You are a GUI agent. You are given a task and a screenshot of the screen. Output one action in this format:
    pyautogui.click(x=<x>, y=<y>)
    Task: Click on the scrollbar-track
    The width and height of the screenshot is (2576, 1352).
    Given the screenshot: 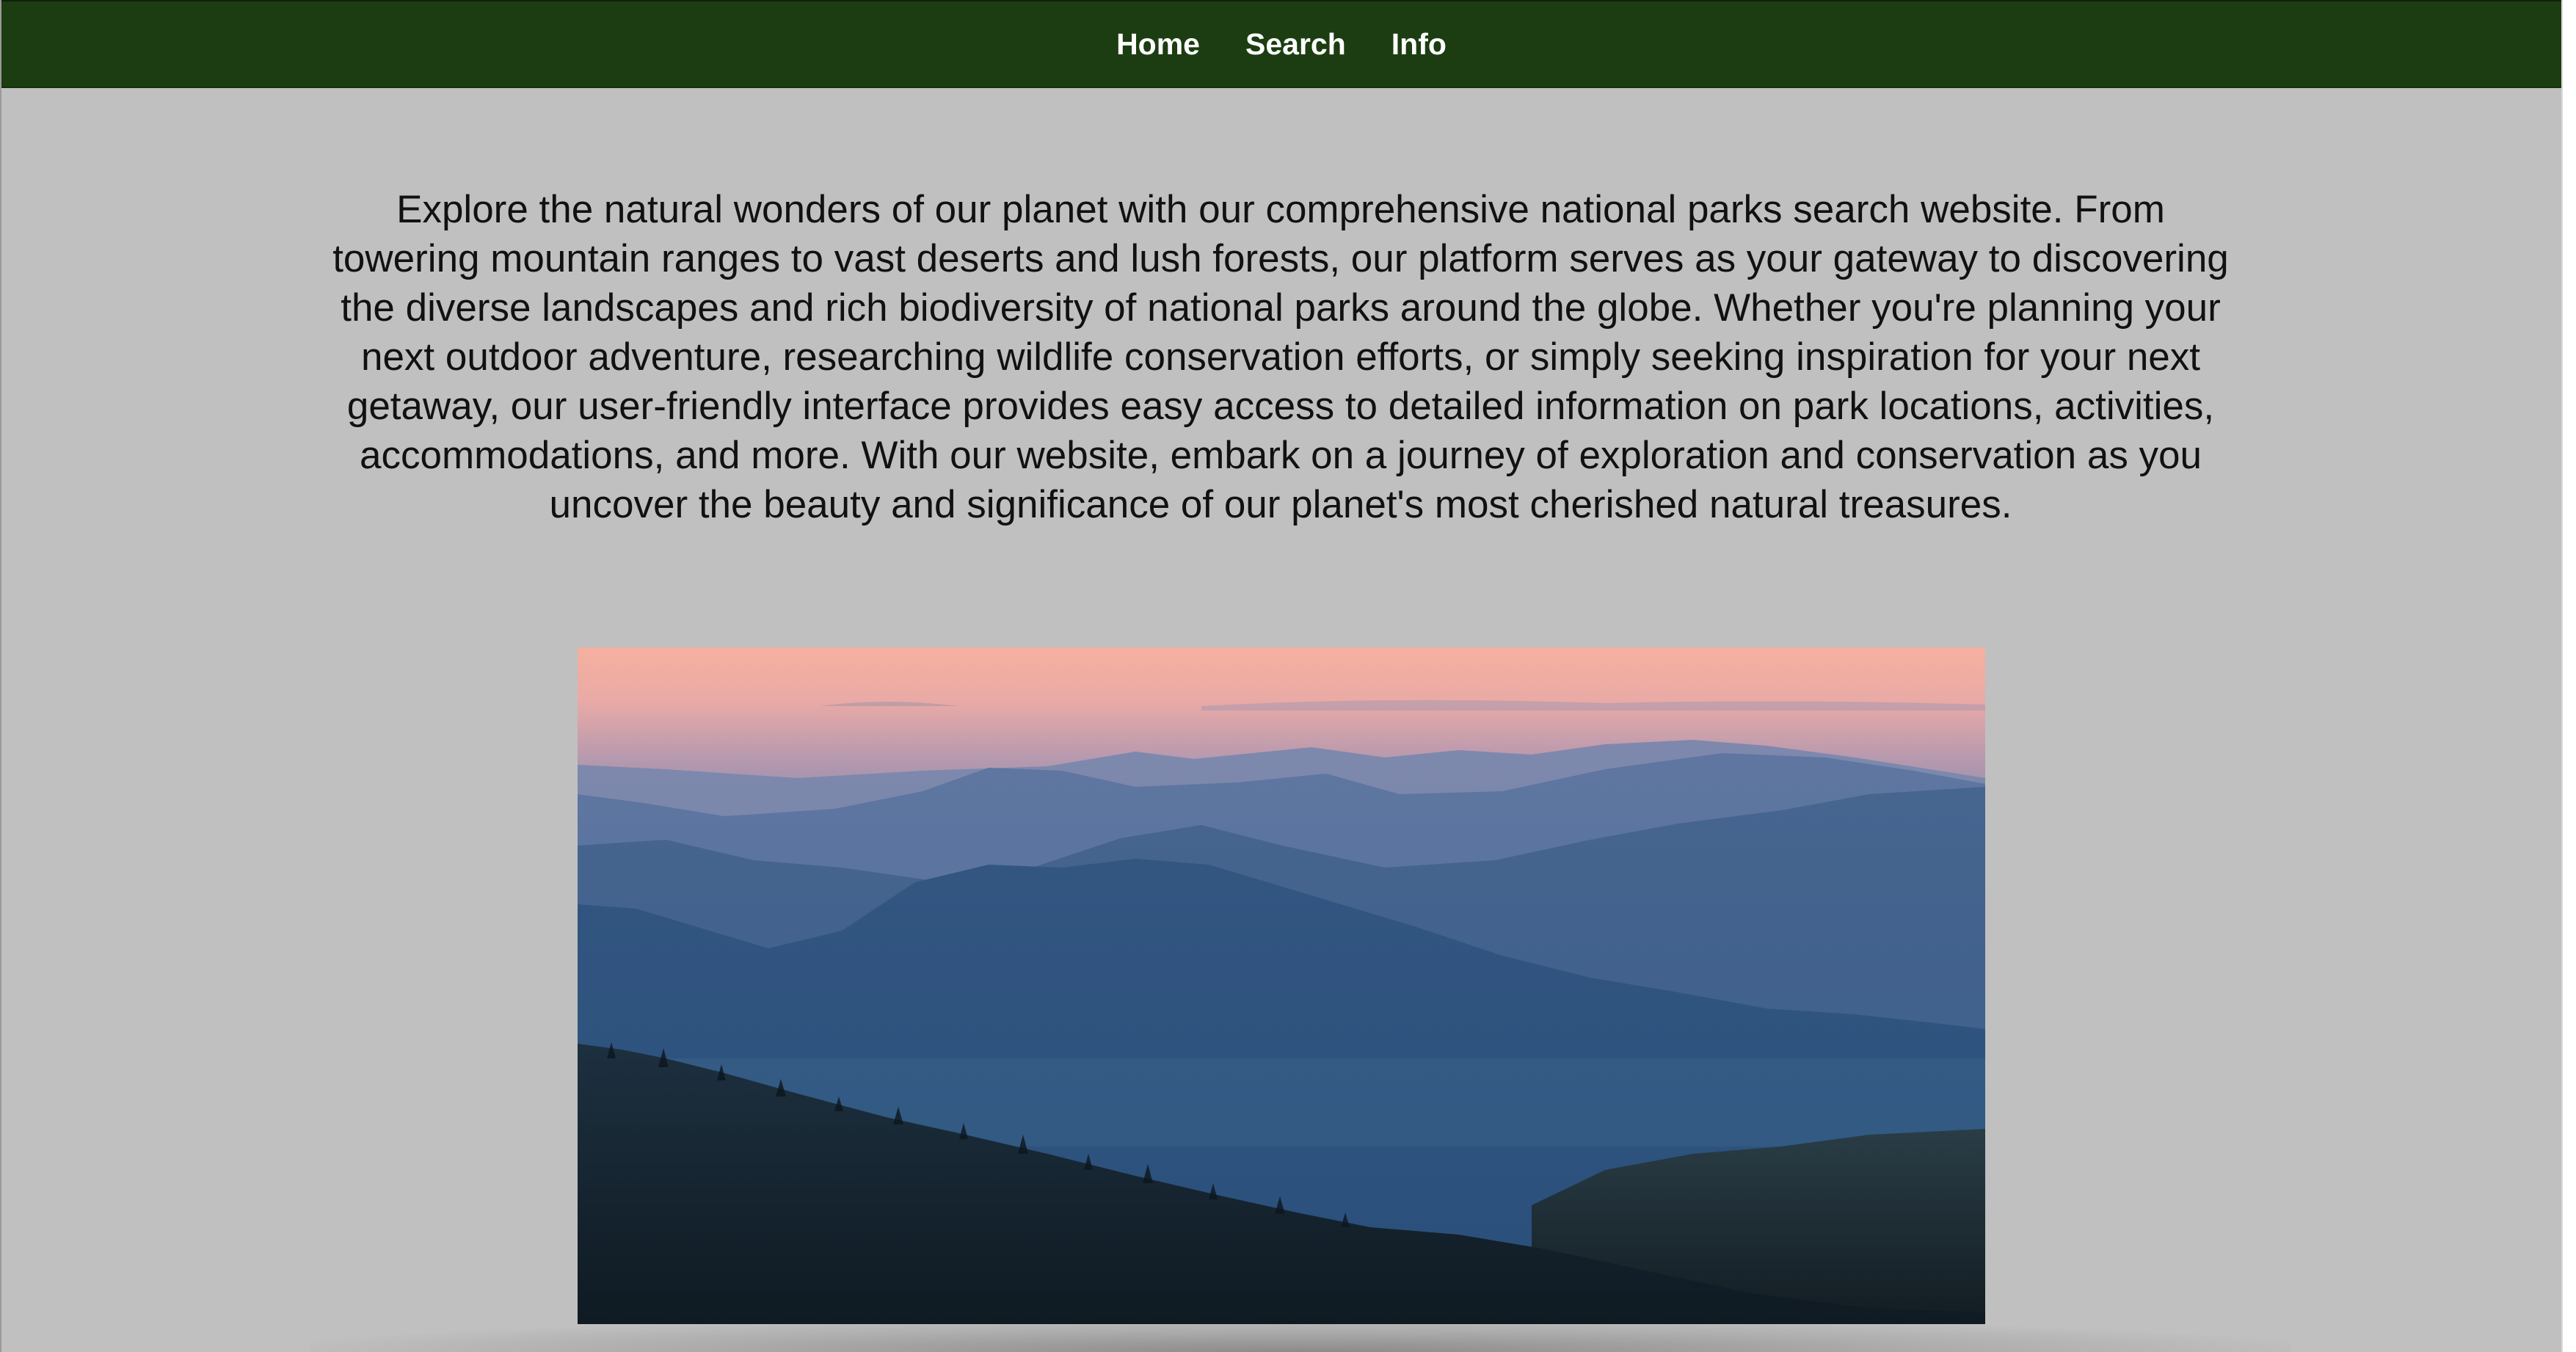 What is the action you would take?
    pyautogui.click(x=2568, y=676)
    